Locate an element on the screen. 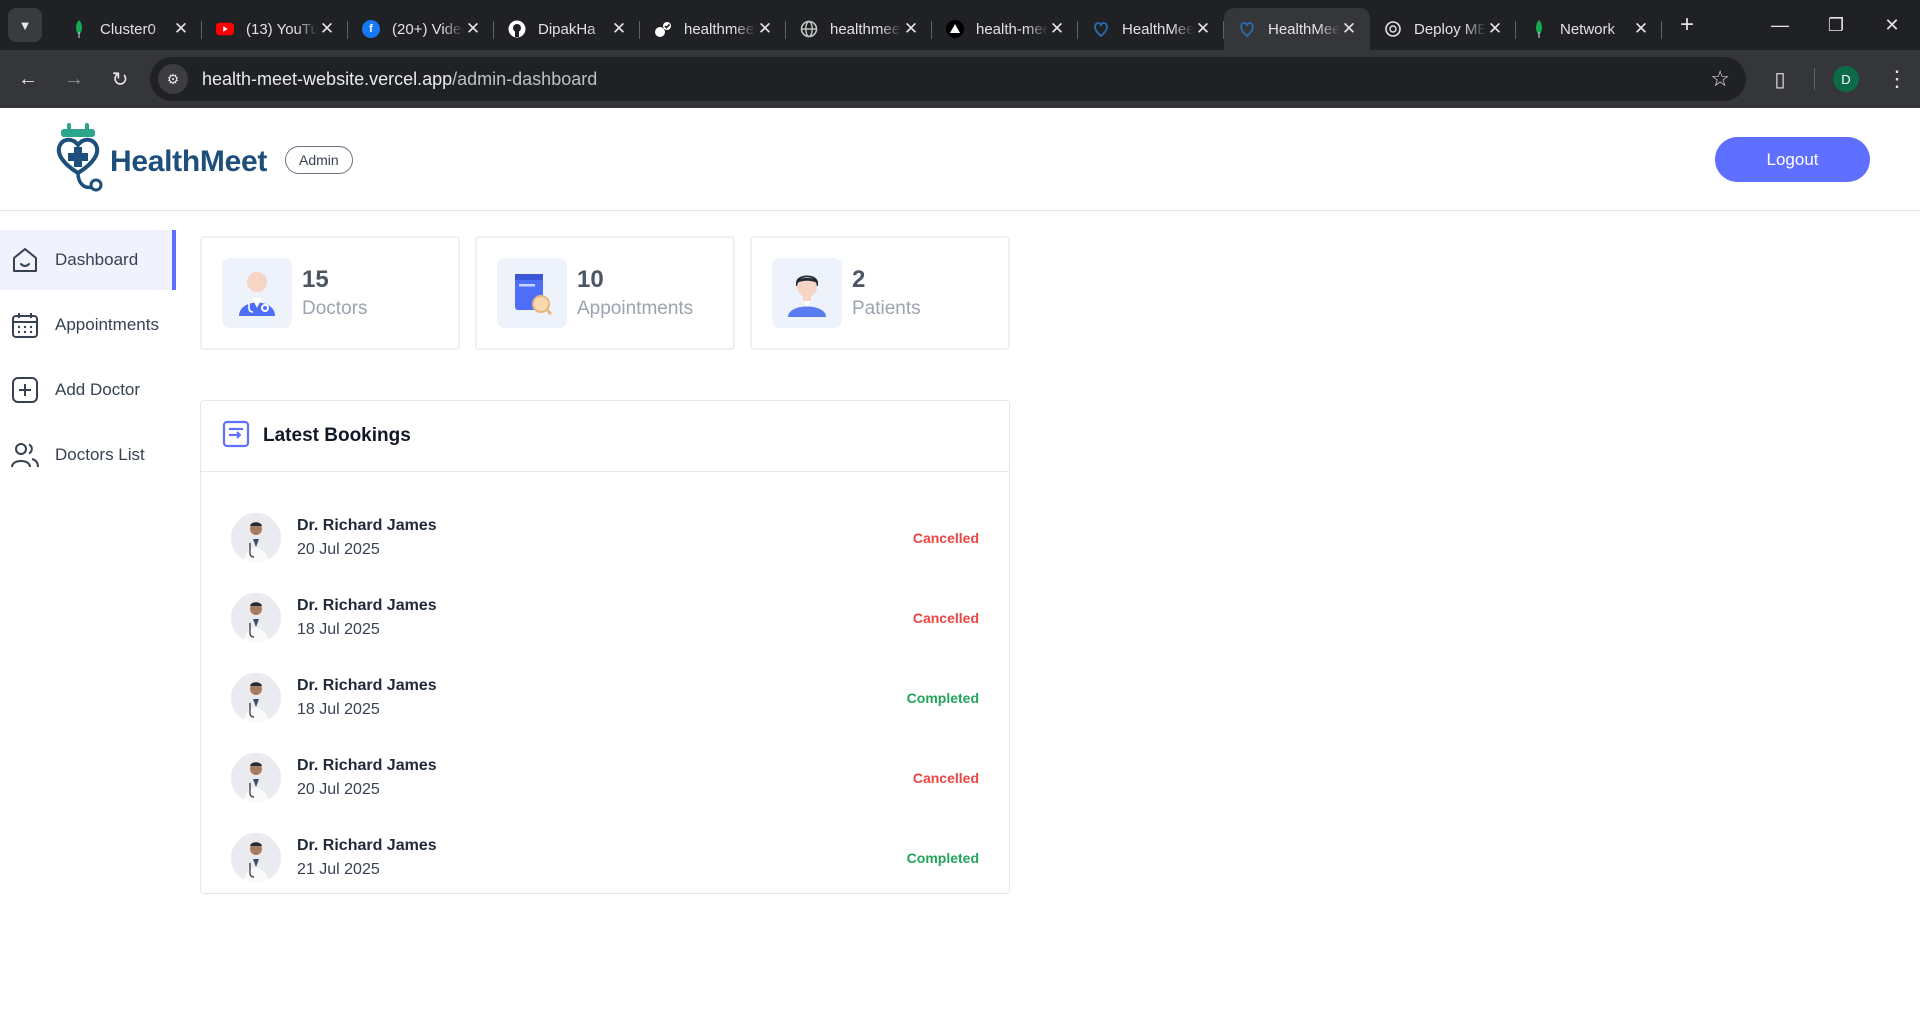 This screenshot has height=1020, width=1920. extensions-icon: ▯ is located at coordinates (1780, 79).